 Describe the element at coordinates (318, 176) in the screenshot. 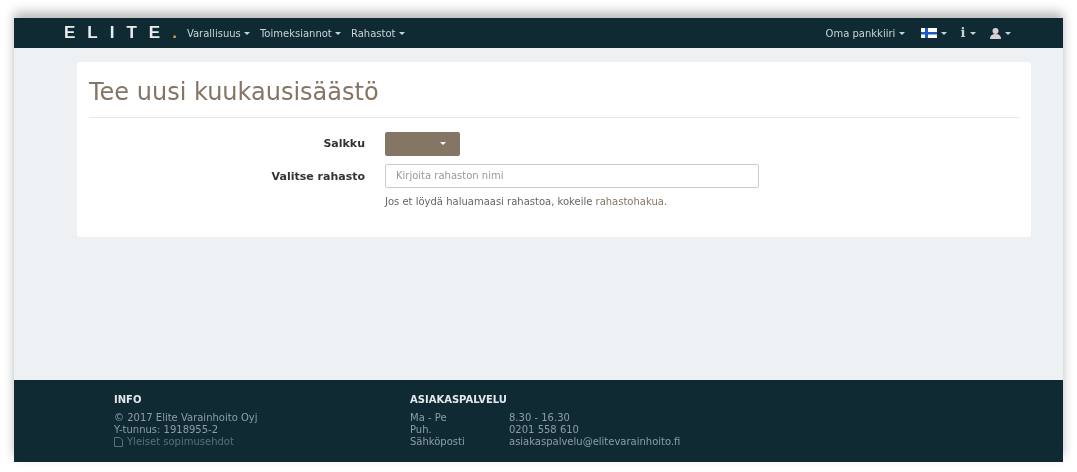

I see `field-label: Valitse rahasto` at that location.